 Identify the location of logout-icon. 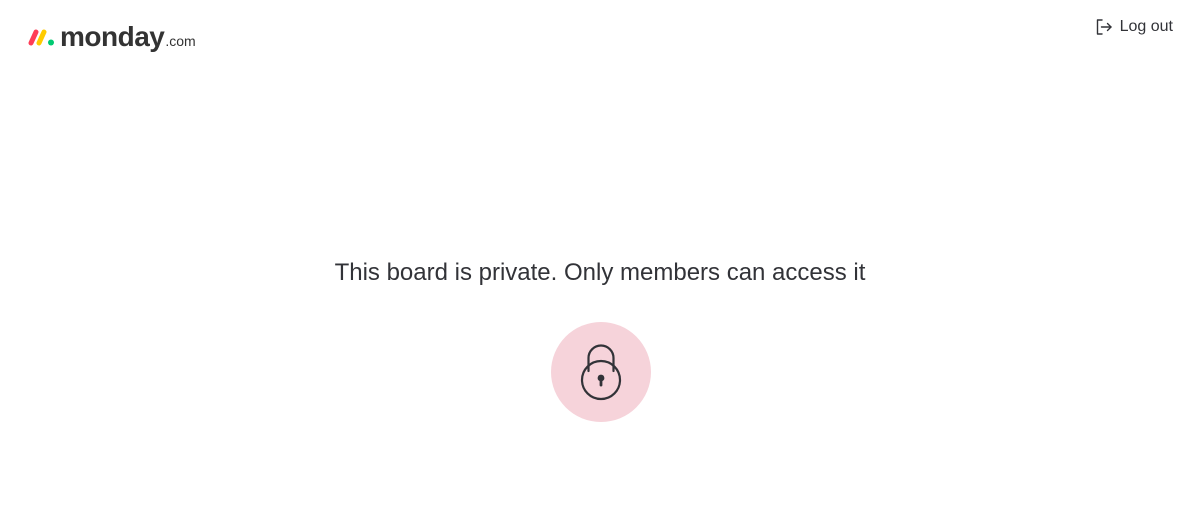
(1104, 27).